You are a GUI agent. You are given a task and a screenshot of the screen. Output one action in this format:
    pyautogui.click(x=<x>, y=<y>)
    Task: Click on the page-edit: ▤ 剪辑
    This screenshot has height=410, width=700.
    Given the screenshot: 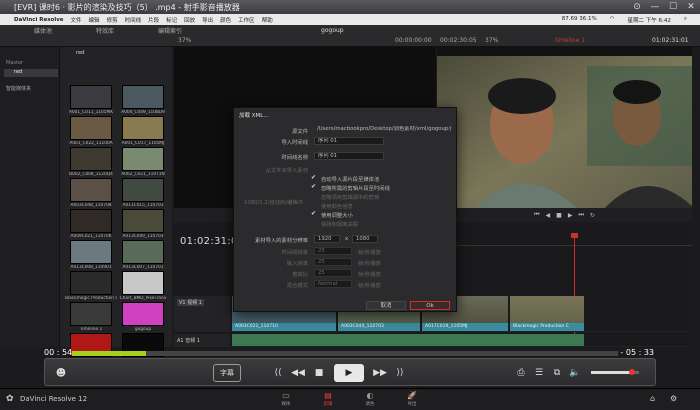 What is the action you would take?
    pyautogui.click(x=328, y=399)
    